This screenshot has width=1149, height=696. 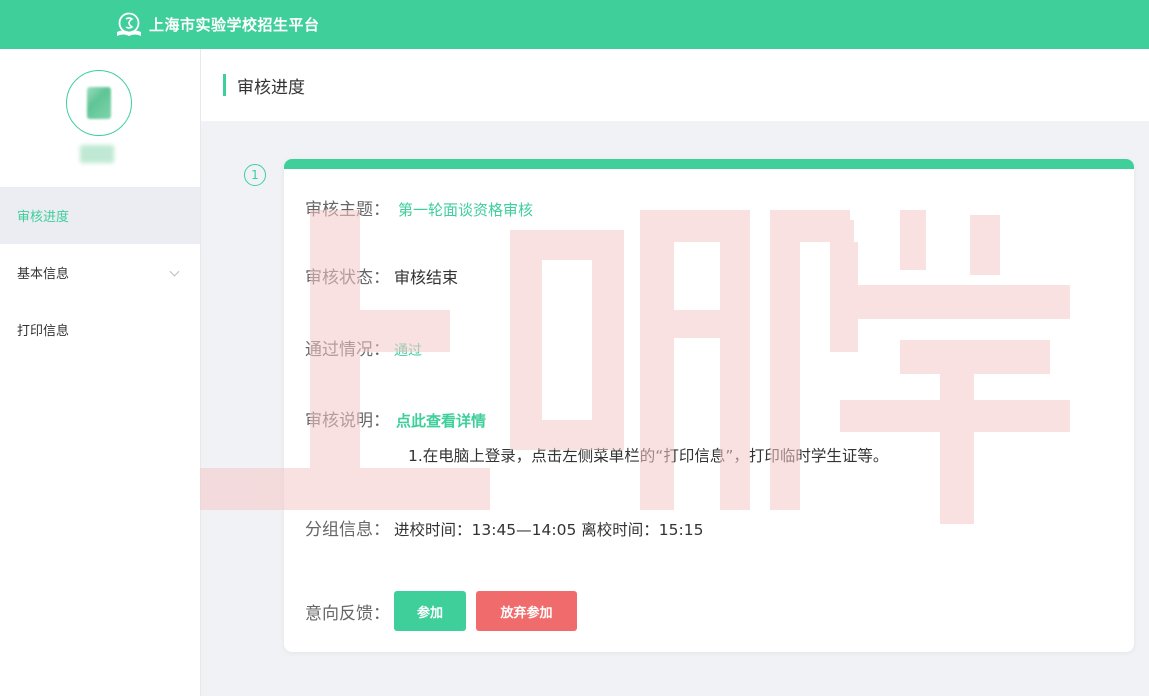 What do you see at coordinates (426, 277) in the screenshot?
I see `review-status-value: 审核结束` at bounding box center [426, 277].